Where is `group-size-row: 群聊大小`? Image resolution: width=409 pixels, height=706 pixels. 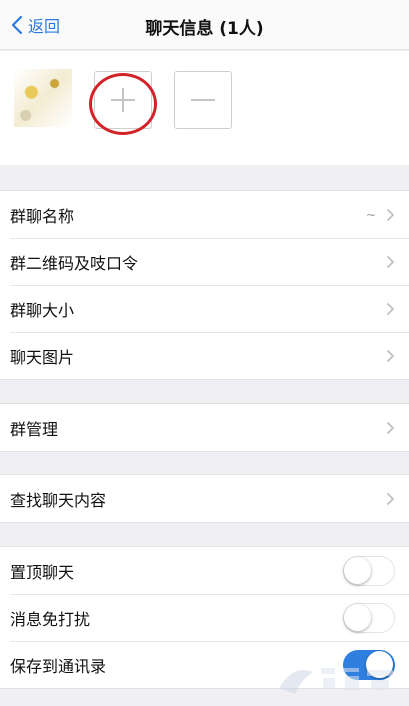
group-size-row: 群聊大小 is located at coordinates (204, 308).